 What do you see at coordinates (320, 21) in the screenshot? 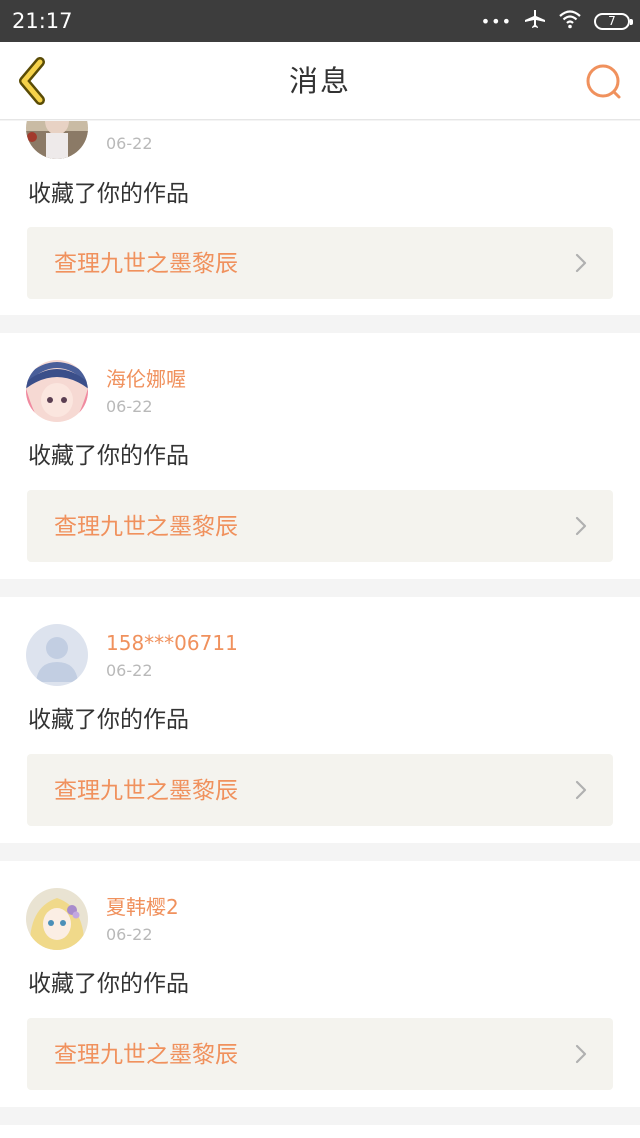
I see `status-bar: 21:17 ••• 7` at bounding box center [320, 21].